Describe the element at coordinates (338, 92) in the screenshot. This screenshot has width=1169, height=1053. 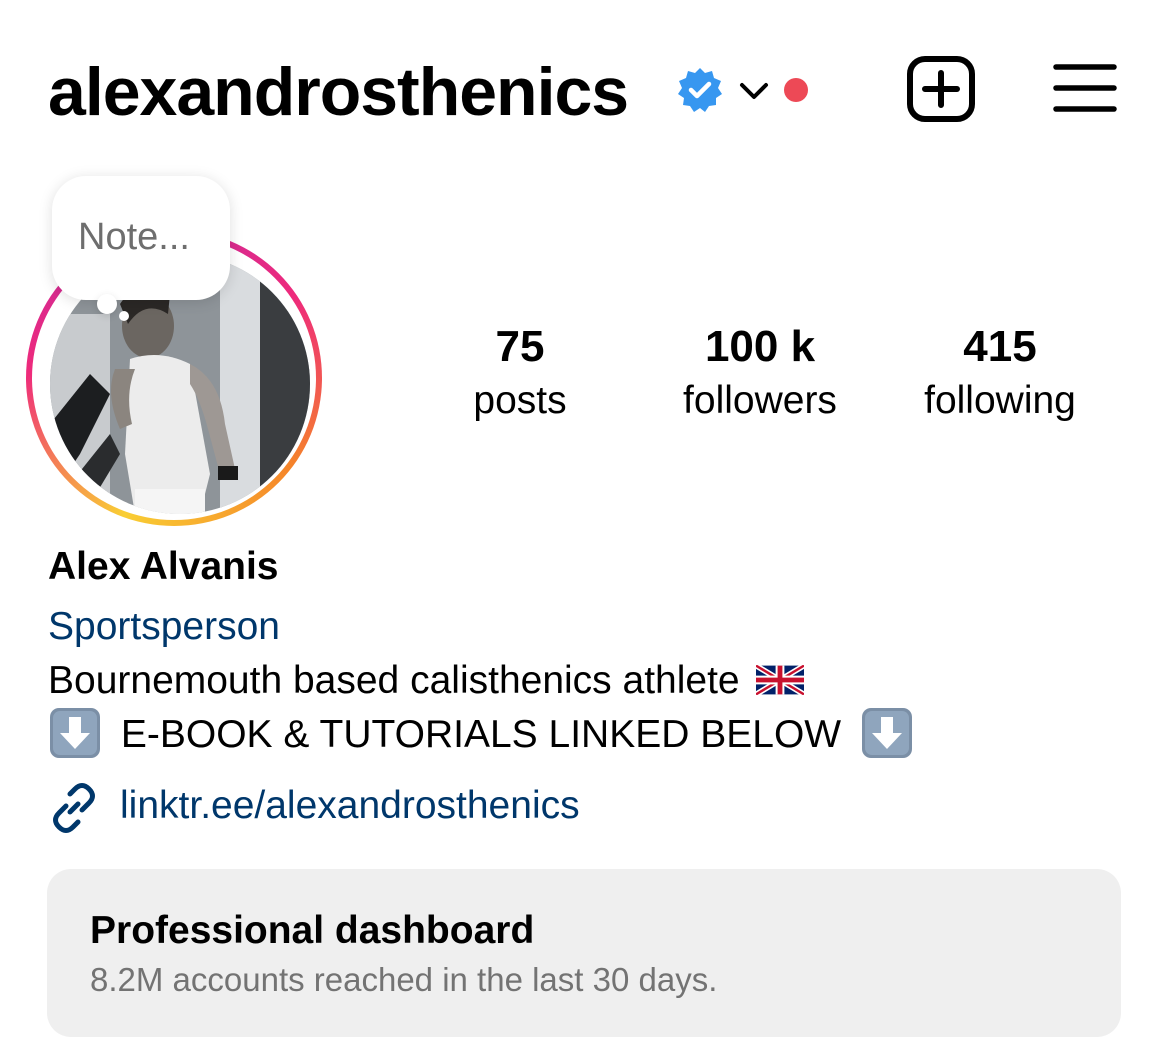
I see `profile-username: alexandrosthenics` at that location.